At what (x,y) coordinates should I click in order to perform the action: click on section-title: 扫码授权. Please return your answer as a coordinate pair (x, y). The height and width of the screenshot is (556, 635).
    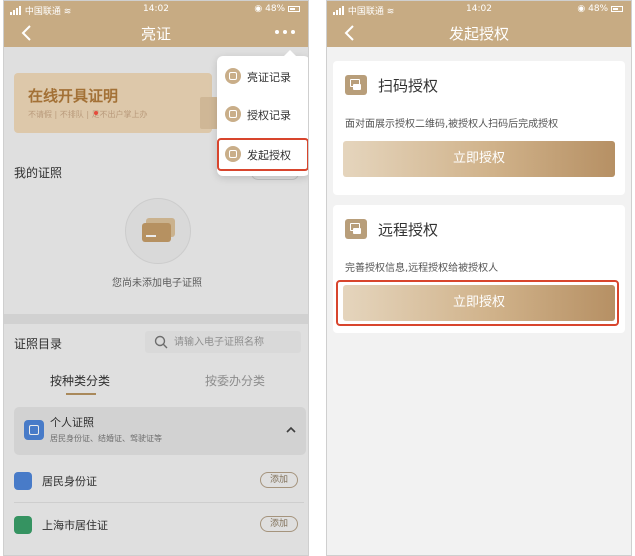
    Looking at the image, I should click on (408, 86).